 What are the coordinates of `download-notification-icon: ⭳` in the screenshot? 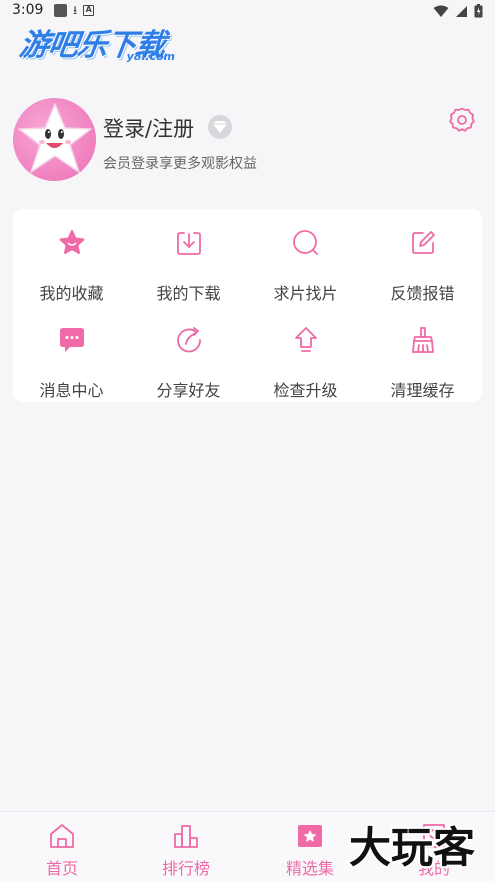 It's located at (75, 10).